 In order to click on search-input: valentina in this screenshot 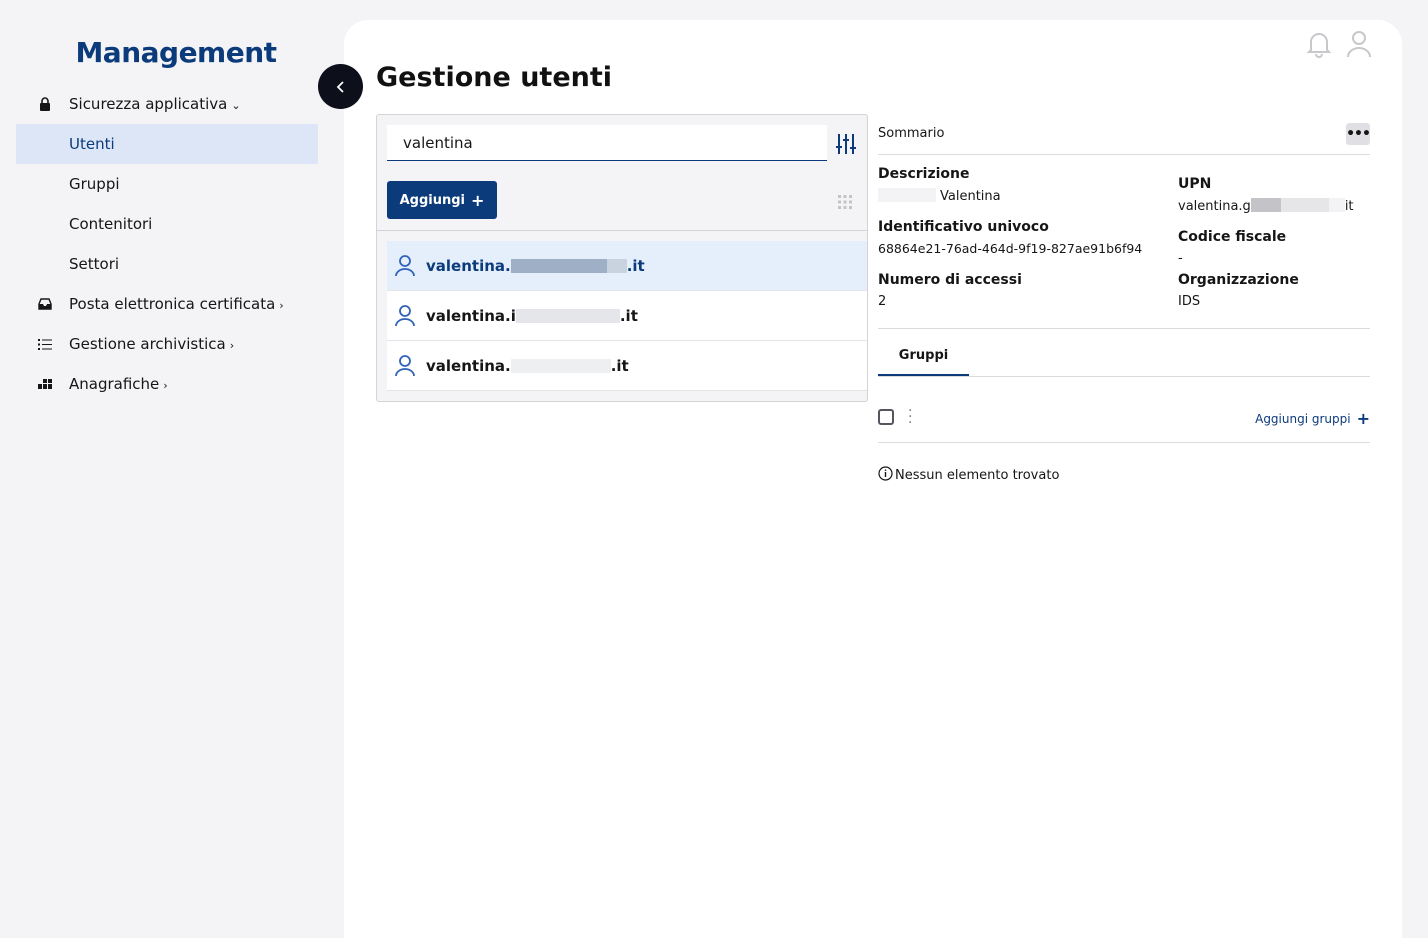, I will do `click(607, 143)`.